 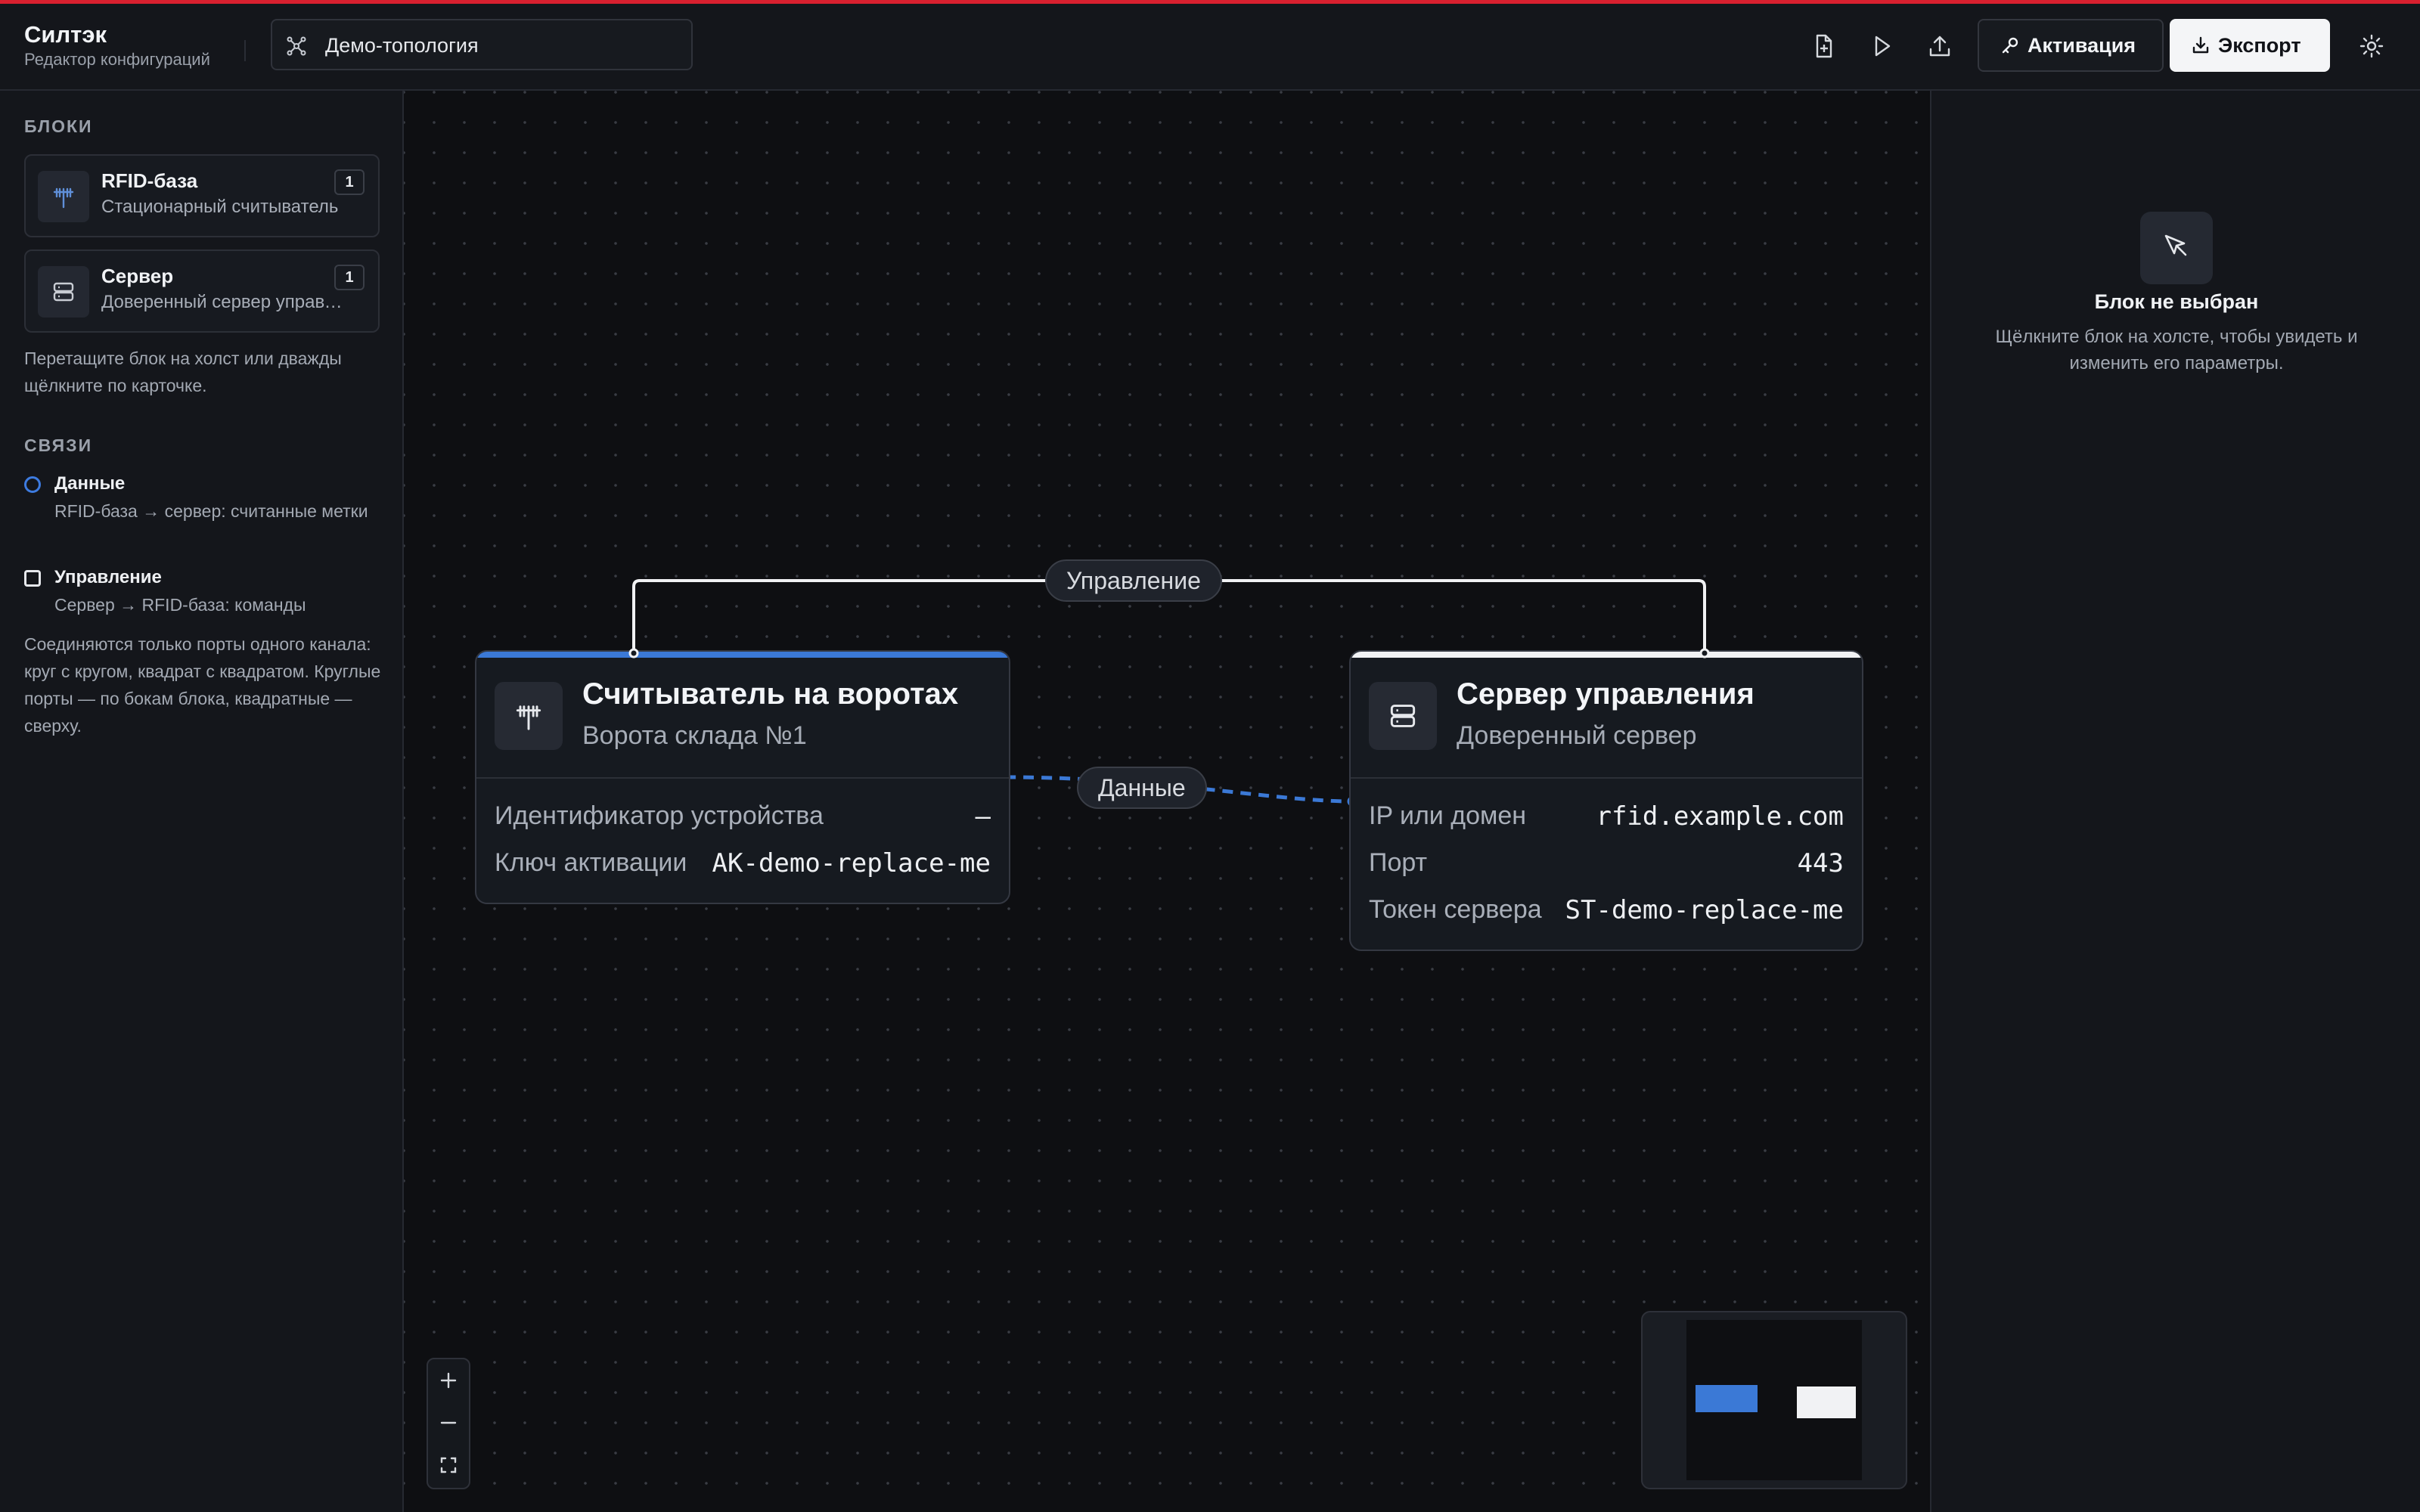 What do you see at coordinates (1577, 735) in the screenshot?
I see `node-subtitle: Доверенный сервер` at bounding box center [1577, 735].